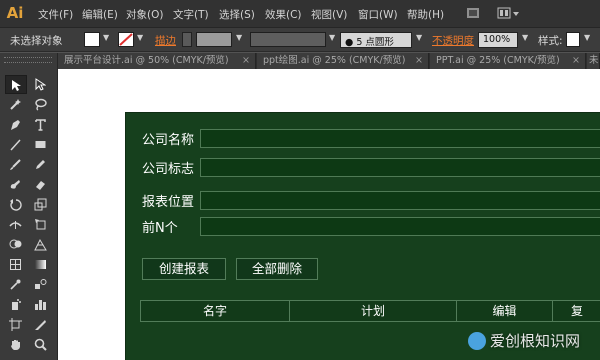 This screenshot has width=600, height=360. What do you see at coordinates (28, 60) in the screenshot?
I see `panel-grip` at bounding box center [28, 60].